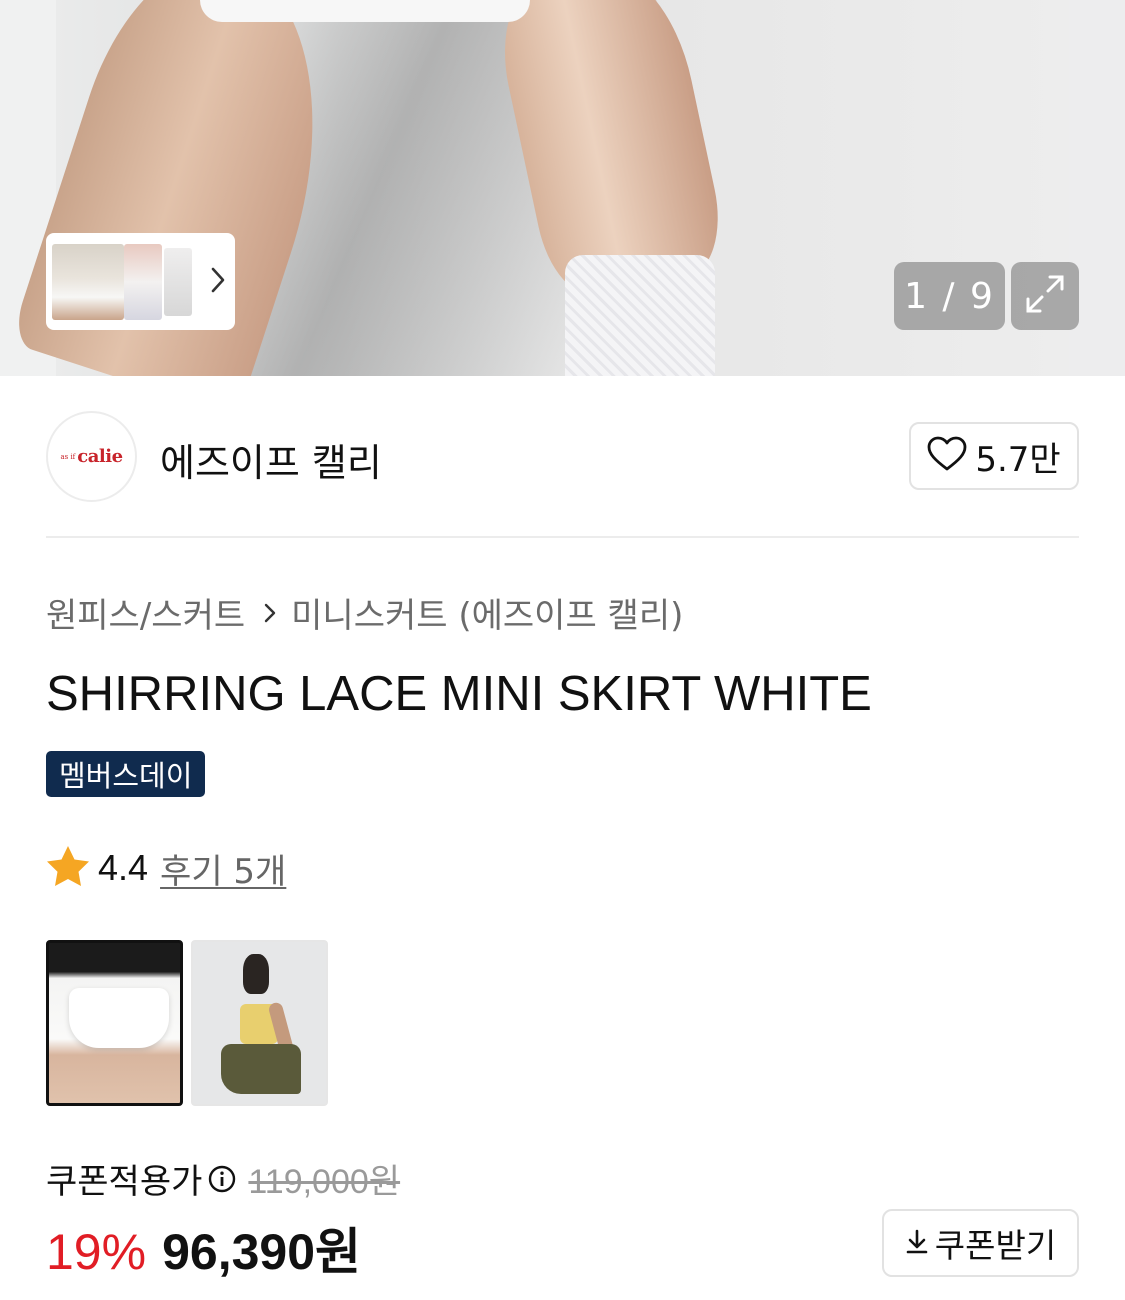 This screenshot has height=1300, width=1125. What do you see at coordinates (262, 1252) in the screenshot?
I see `final-price: 96,390원` at bounding box center [262, 1252].